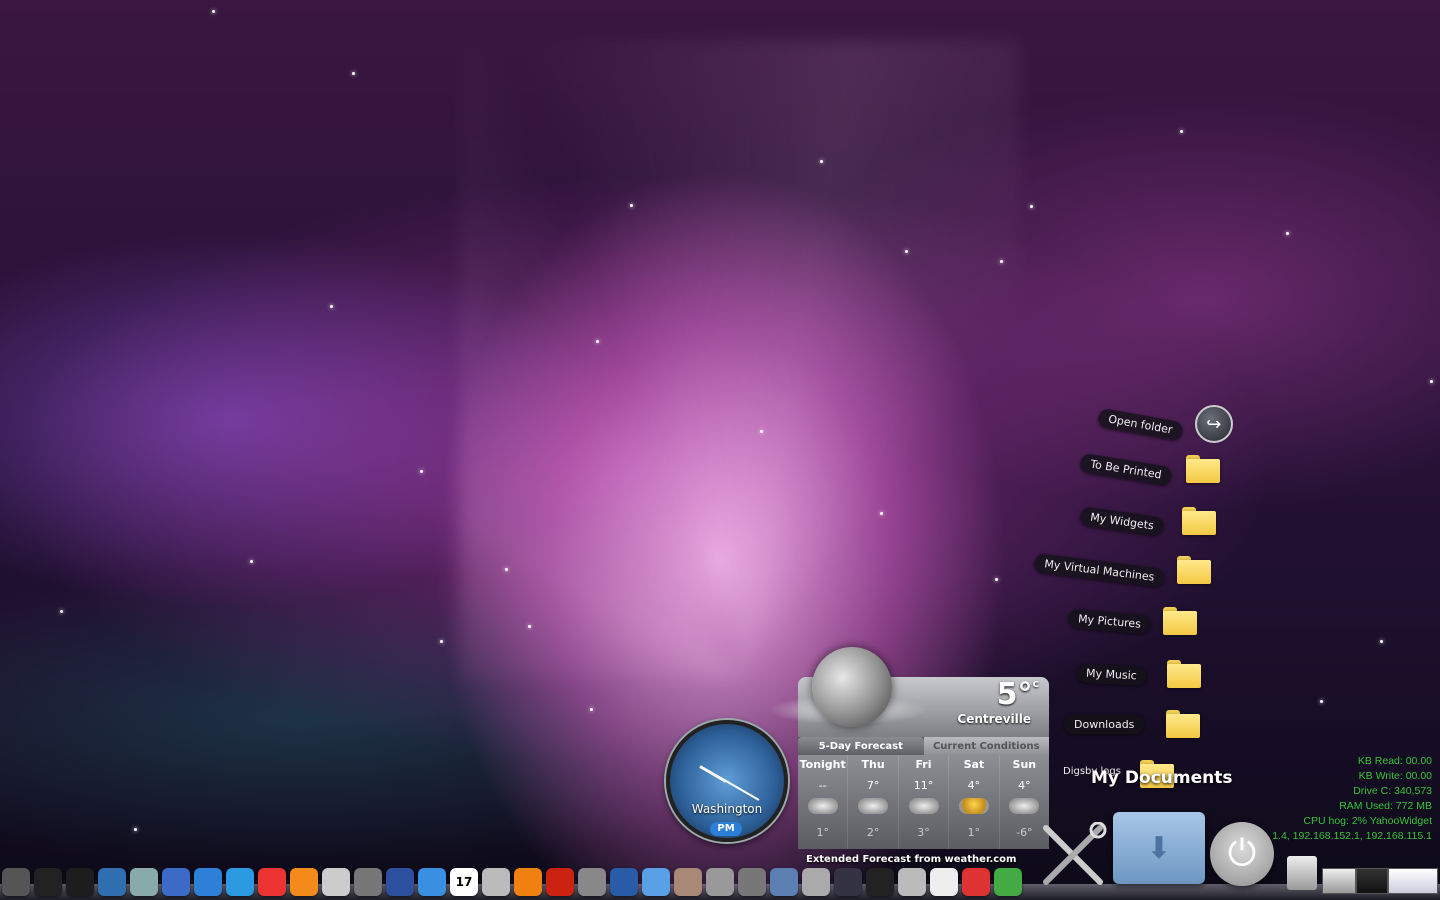 The image size is (1440, 900). What do you see at coordinates (726, 829) in the screenshot?
I see `ampm-badge: PM` at bounding box center [726, 829].